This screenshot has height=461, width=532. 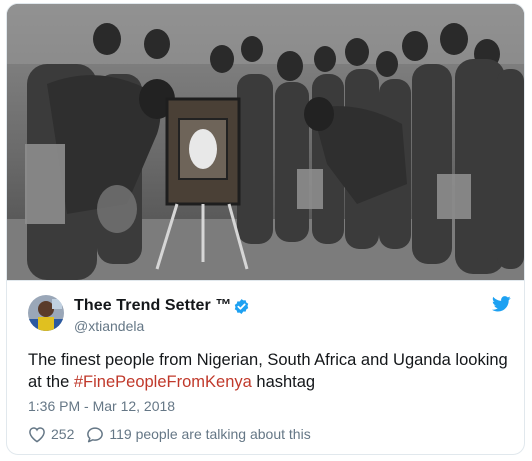 I want to click on twitter-bird-icon, so click(x=501, y=304).